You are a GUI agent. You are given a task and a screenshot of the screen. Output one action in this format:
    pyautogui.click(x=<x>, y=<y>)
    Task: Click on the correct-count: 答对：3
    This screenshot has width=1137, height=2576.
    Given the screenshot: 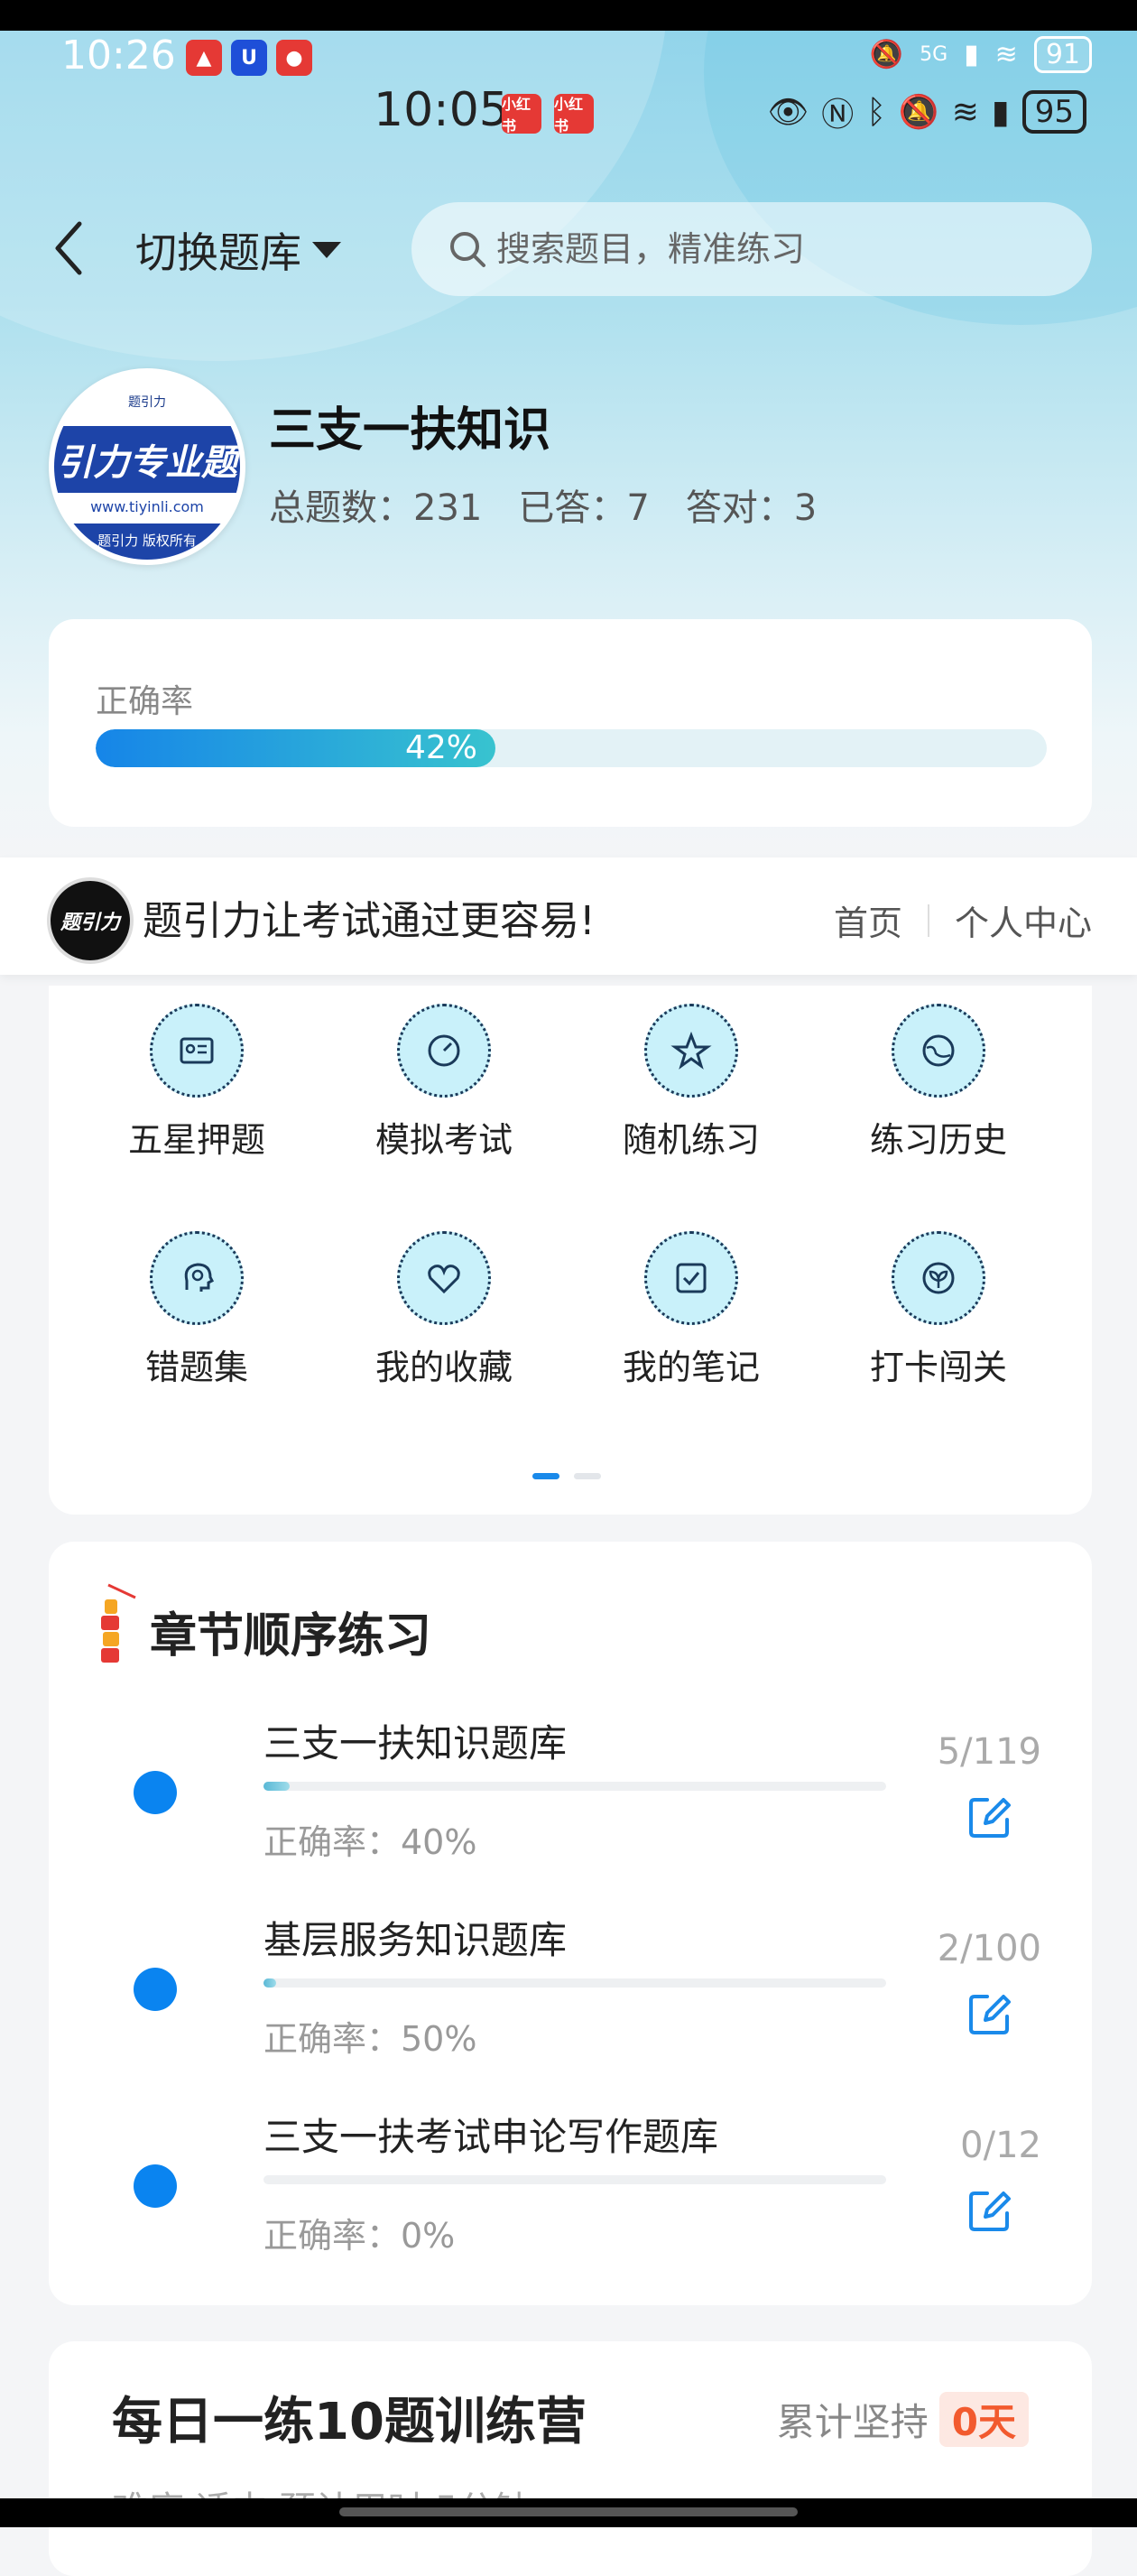 What is the action you would take?
    pyautogui.click(x=751, y=508)
    